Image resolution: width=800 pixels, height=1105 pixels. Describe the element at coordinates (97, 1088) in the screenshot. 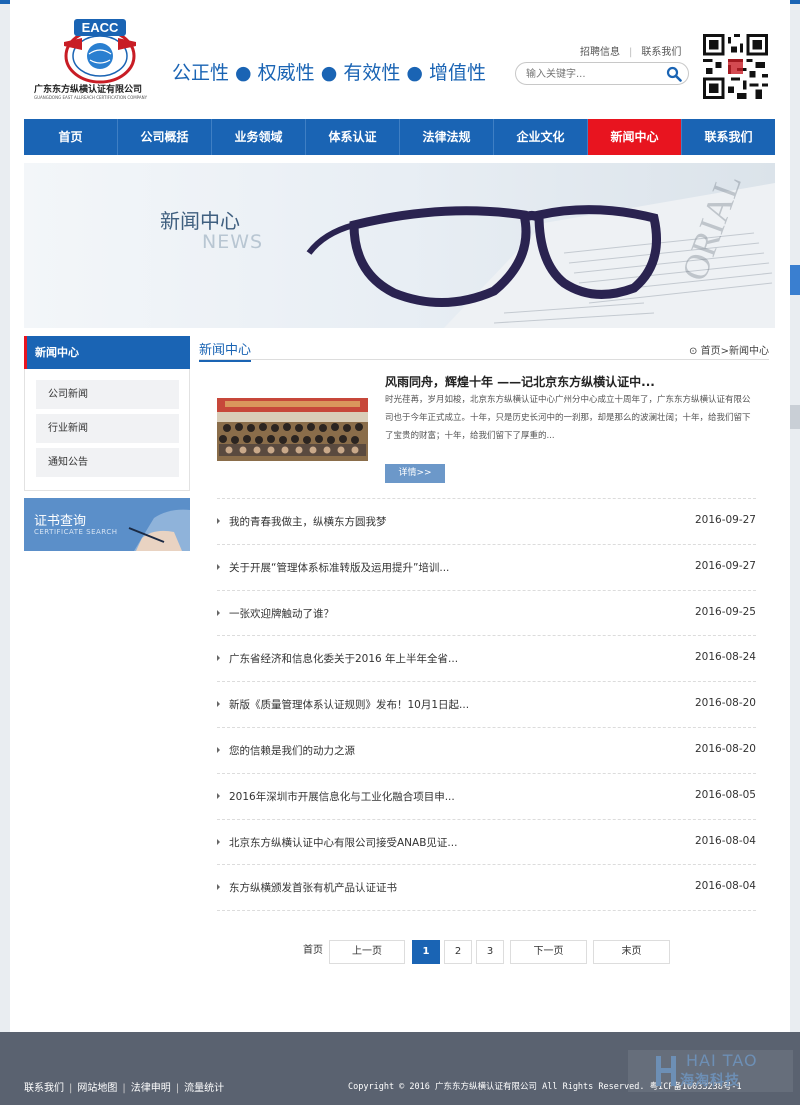

I see `footer-link-sitemap: 网站地图` at that location.